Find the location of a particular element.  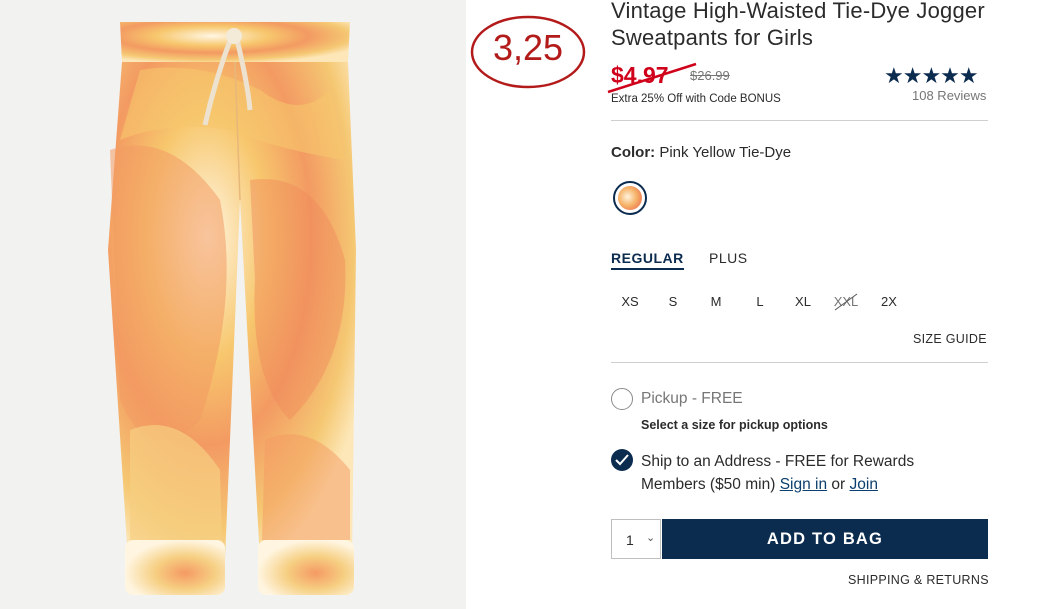

quantity-select: 1 ⌄ is located at coordinates (636, 539).